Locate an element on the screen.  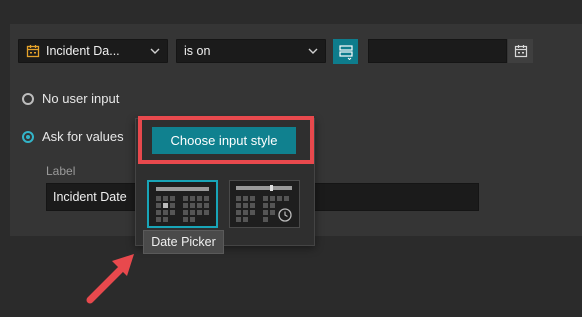
operator-dropdown: is on is located at coordinates (251, 51).